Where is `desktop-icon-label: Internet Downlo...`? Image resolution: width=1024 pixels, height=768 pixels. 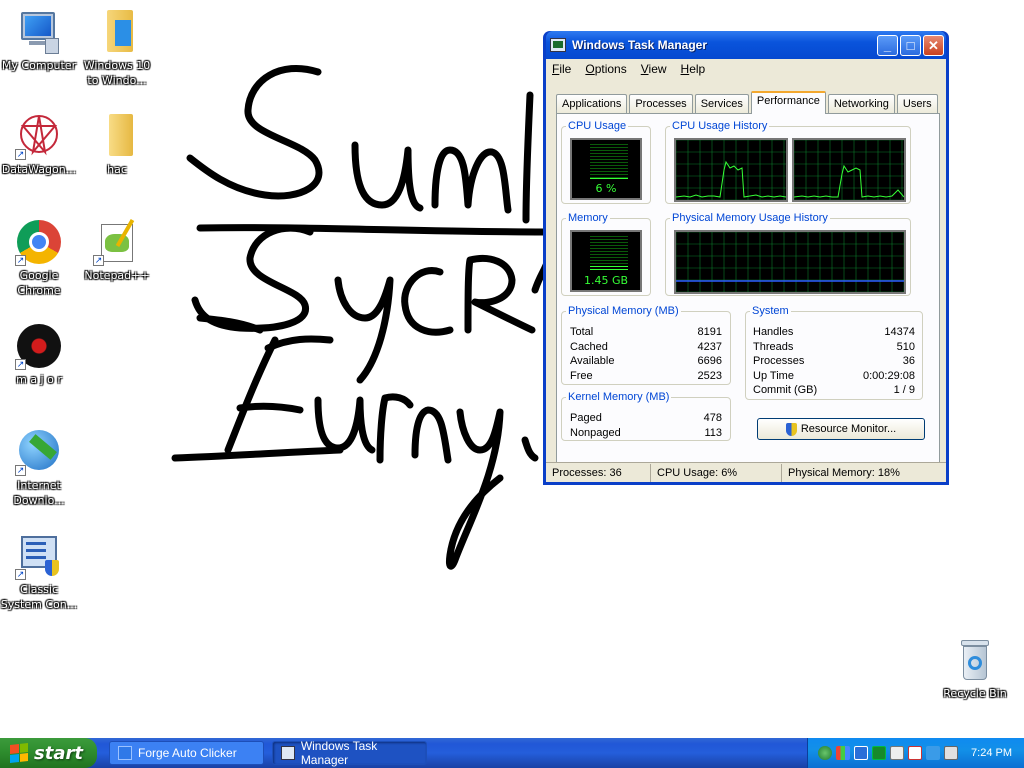 desktop-icon-label: Internet Downlo... is located at coordinates (39, 493).